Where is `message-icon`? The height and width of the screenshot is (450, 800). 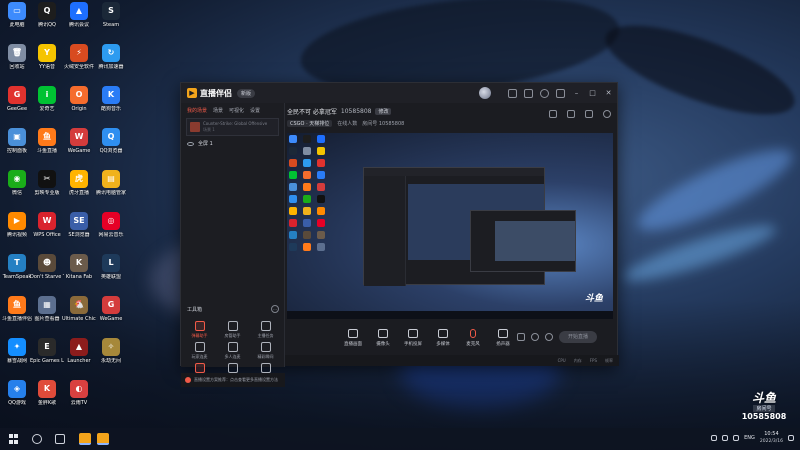
message-icon is located at coordinates (528, 93).